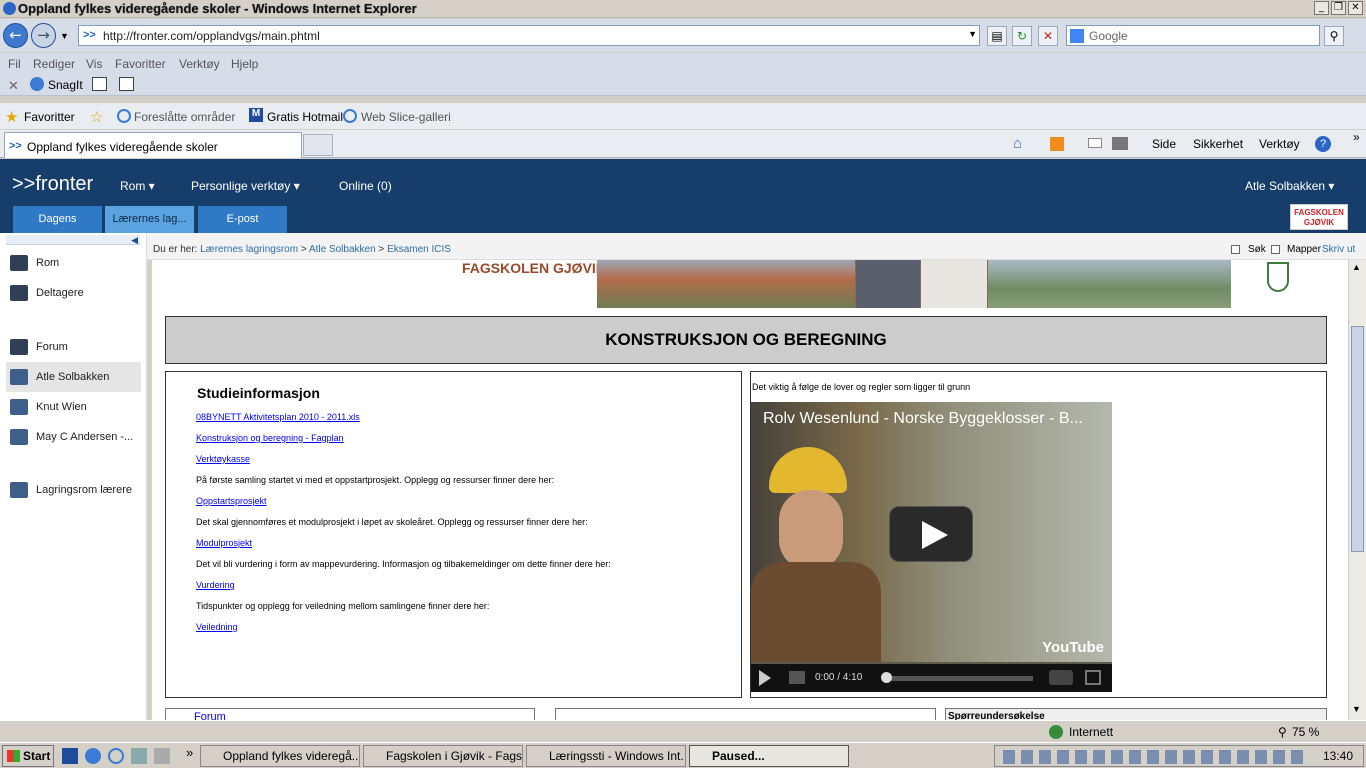 The image size is (1366, 768). Describe the element at coordinates (140, 64) in the screenshot. I see `menu-favorites: Favoritter` at that location.